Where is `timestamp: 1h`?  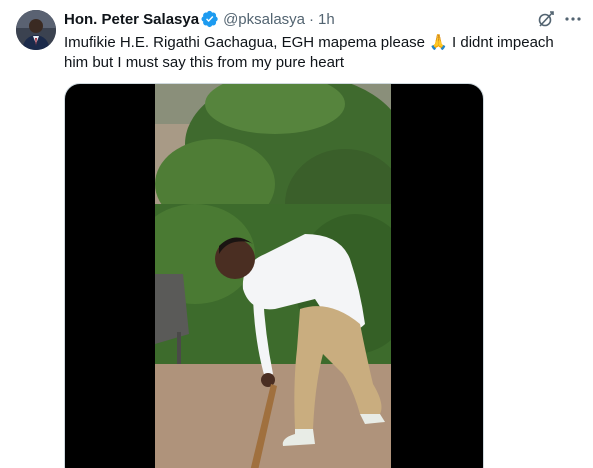
timestamp: 1h is located at coordinates (326, 19).